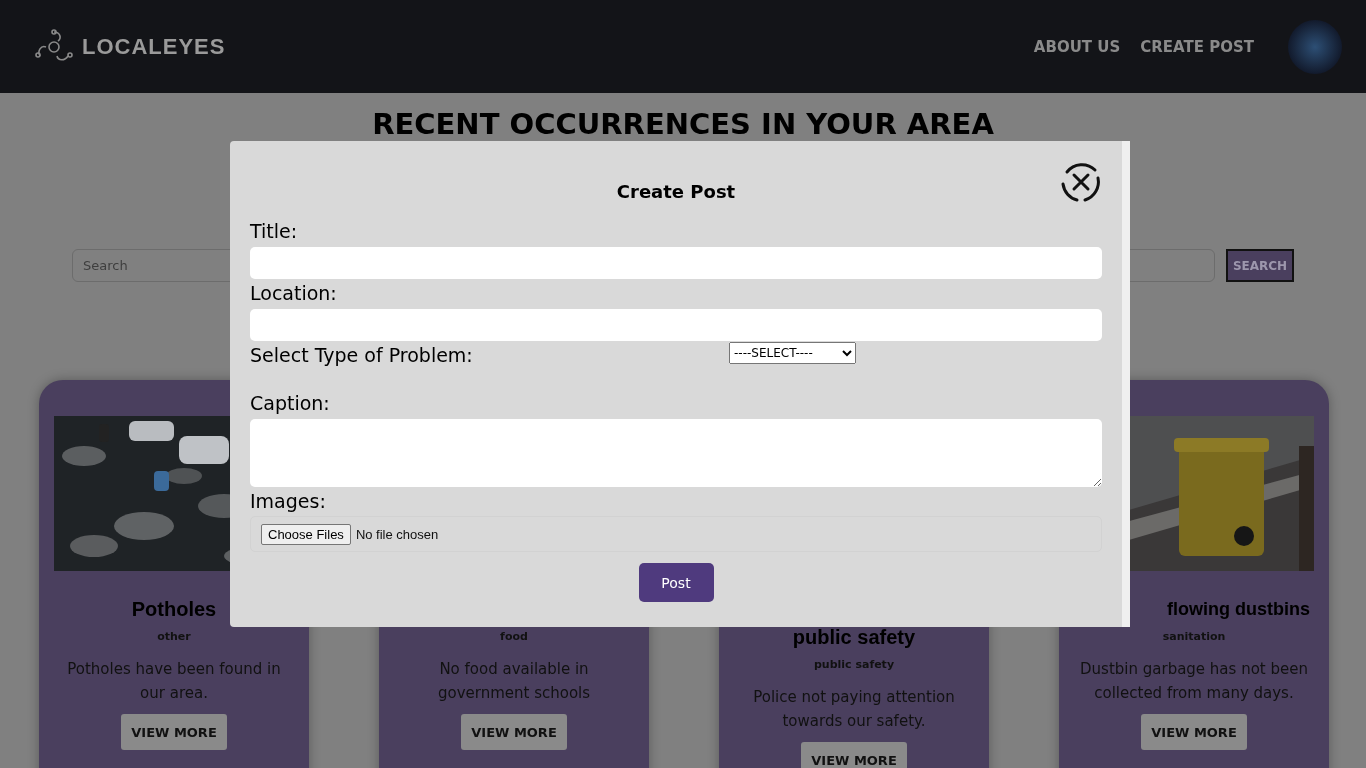  What do you see at coordinates (397, 534) in the screenshot?
I see `file-status: No file chosen` at bounding box center [397, 534].